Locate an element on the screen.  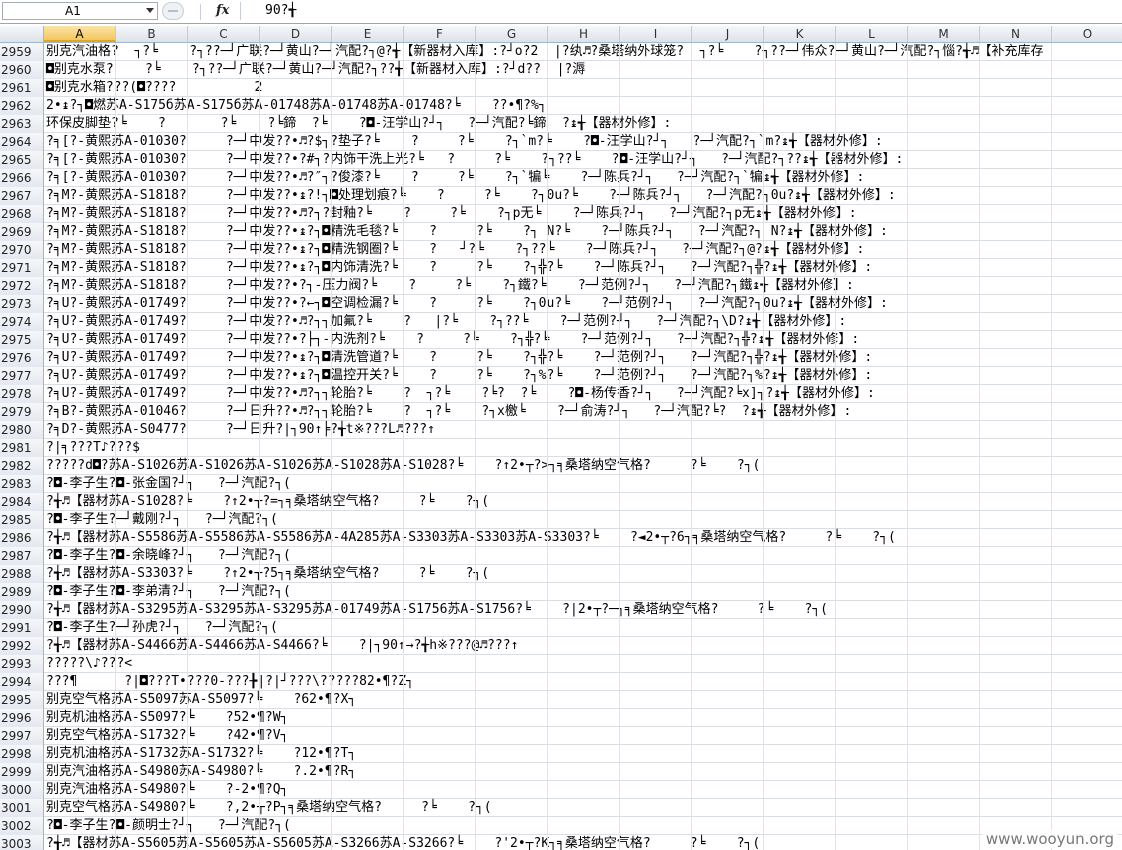
row-header: 2983 is located at coordinates (22, 484).